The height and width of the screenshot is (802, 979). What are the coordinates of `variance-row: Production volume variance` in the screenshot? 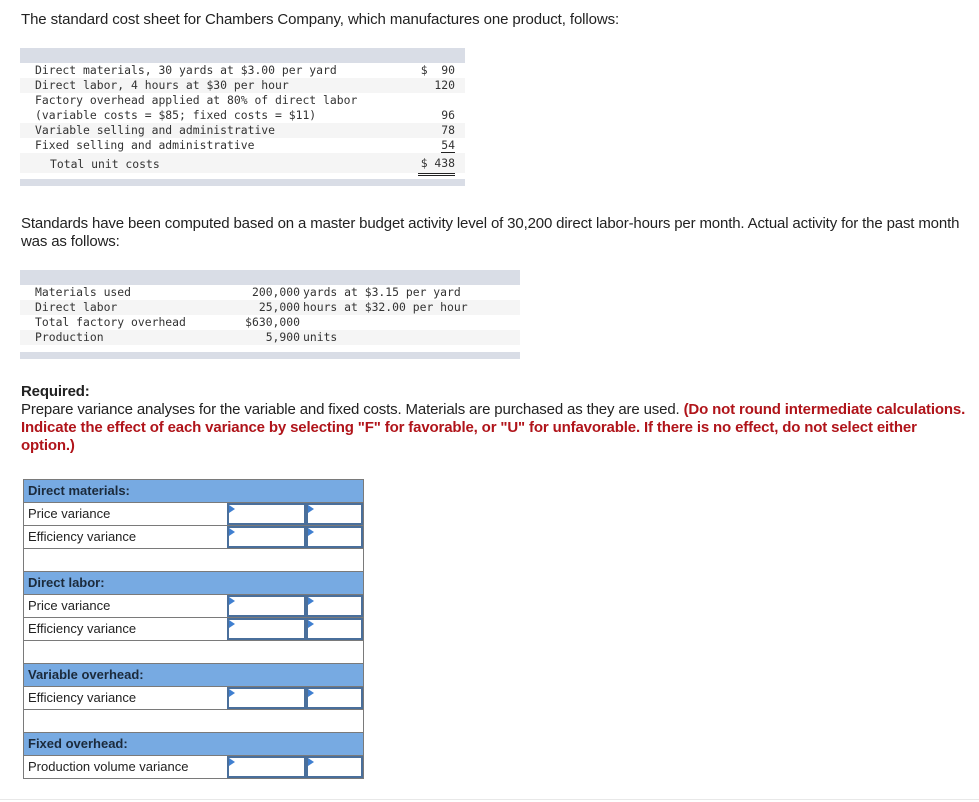 It's located at (193, 767).